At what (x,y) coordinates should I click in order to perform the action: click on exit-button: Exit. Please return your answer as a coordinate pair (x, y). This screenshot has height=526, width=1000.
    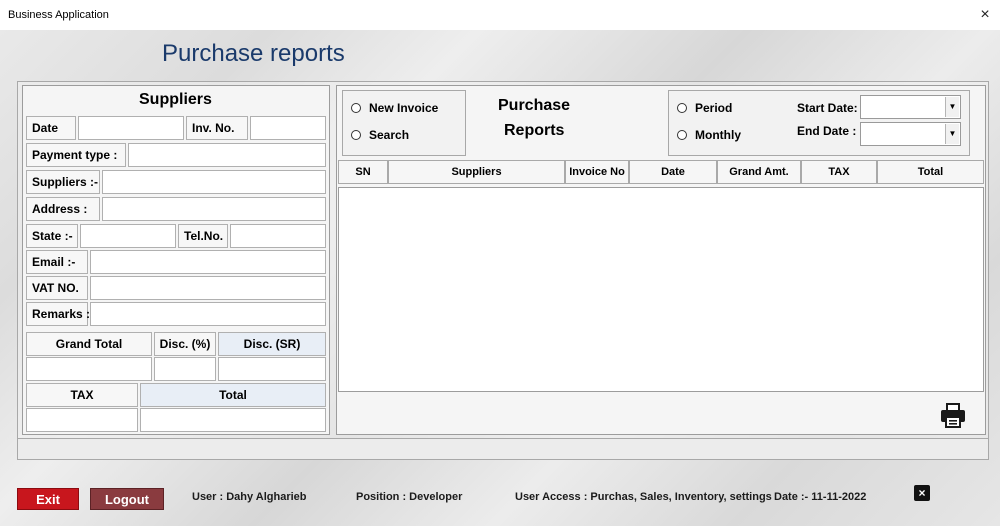
    Looking at the image, I should click on (48, 499).